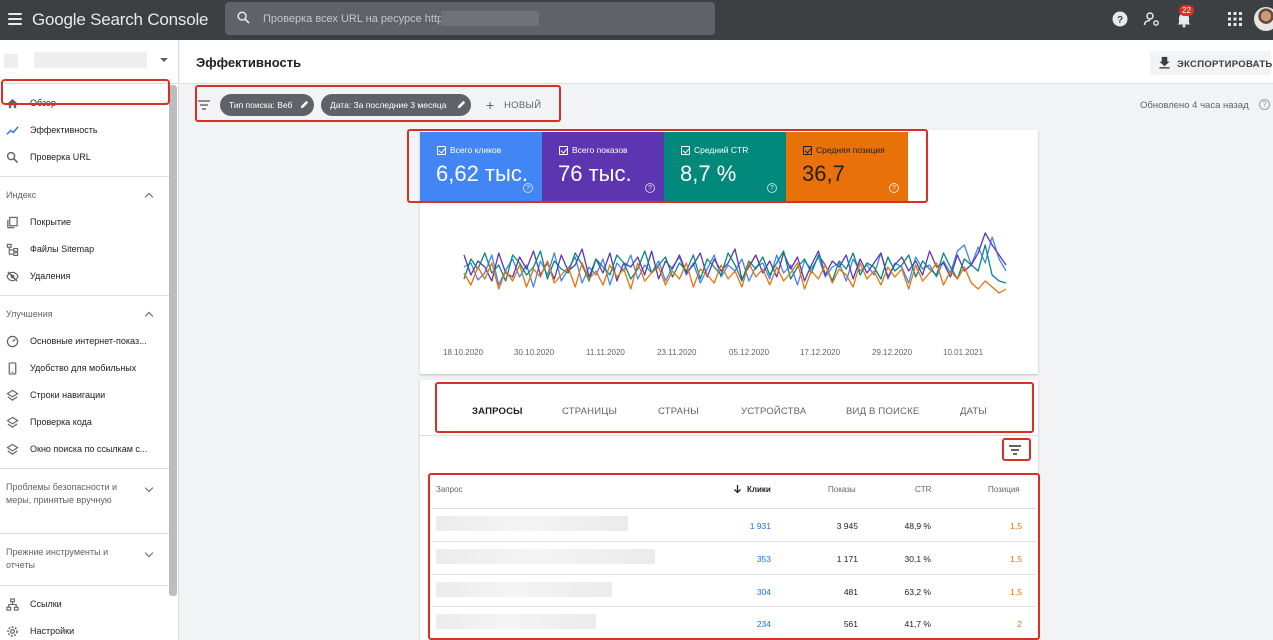  Describe the element at coordinates (61, 422) in the screenshot. I see `sidebar-item-label: Проверка кода` at that location.